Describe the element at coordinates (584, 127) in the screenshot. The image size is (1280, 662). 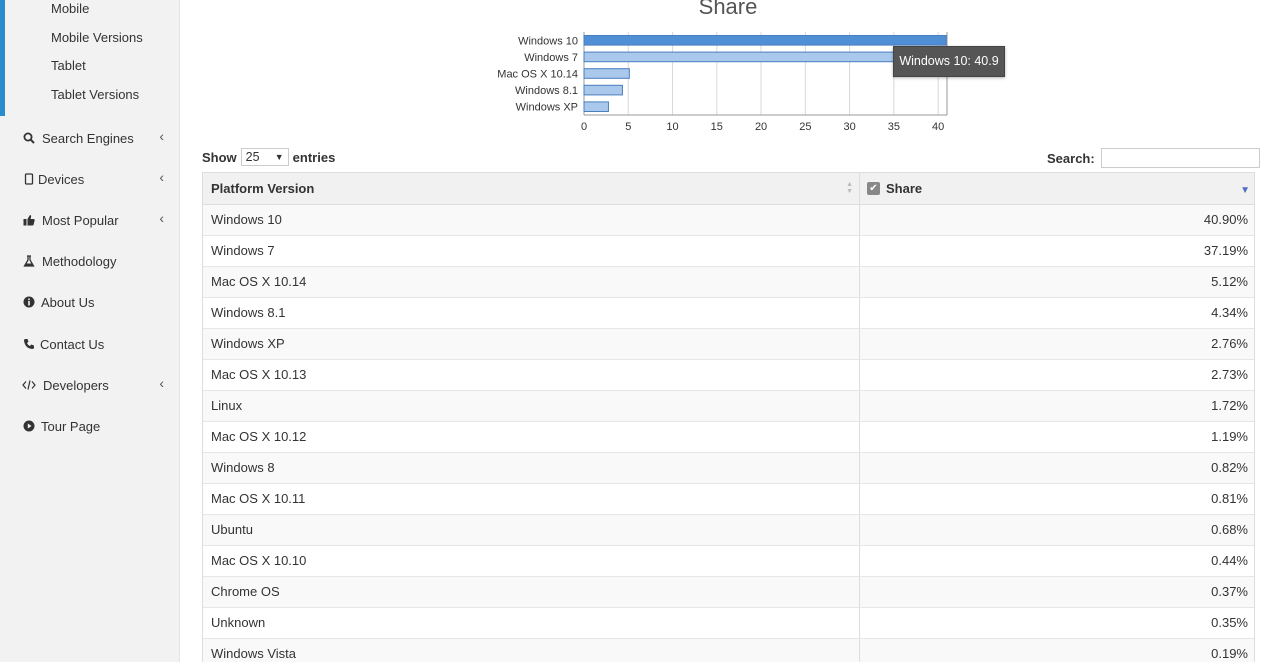
I see `x-tick-label: 0` at that location.